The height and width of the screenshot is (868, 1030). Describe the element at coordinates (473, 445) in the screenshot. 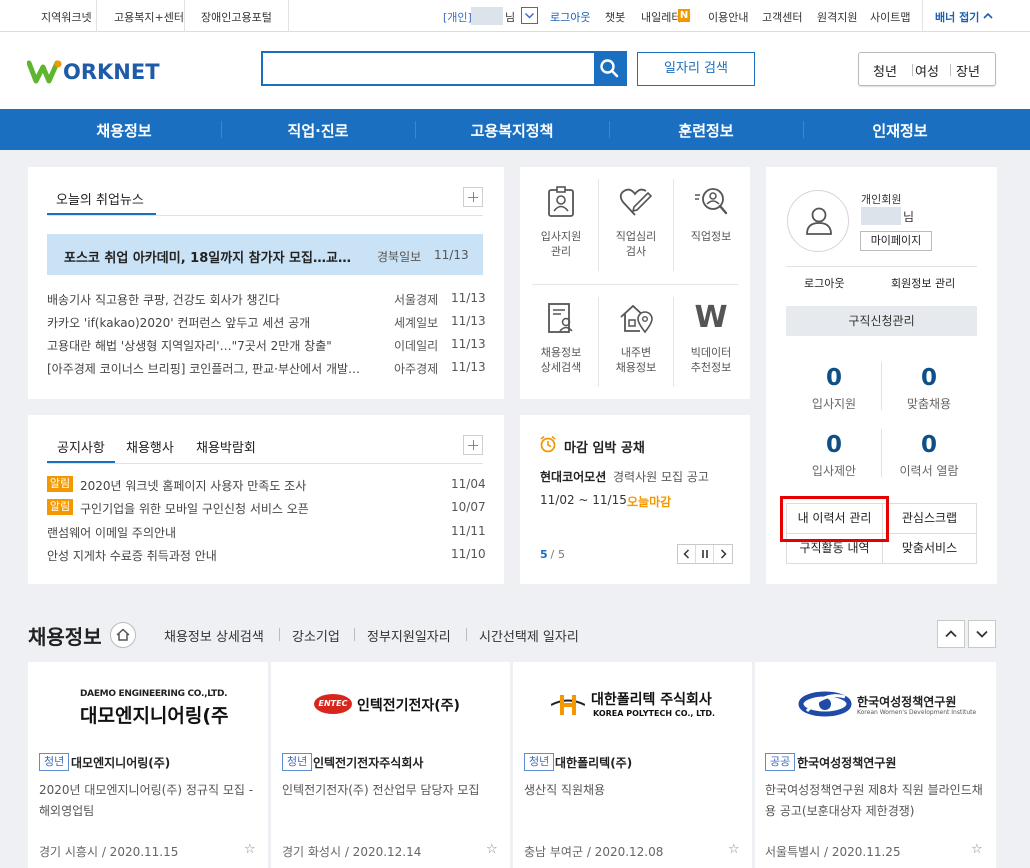

I see `notice-more-button` at that location.